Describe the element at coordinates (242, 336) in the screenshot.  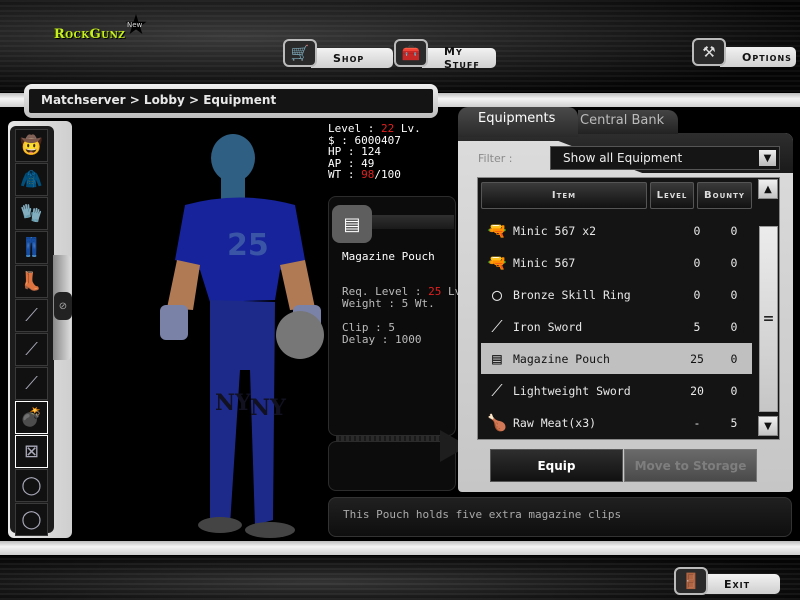
I see `character-model: 25 NY NY` at that location.